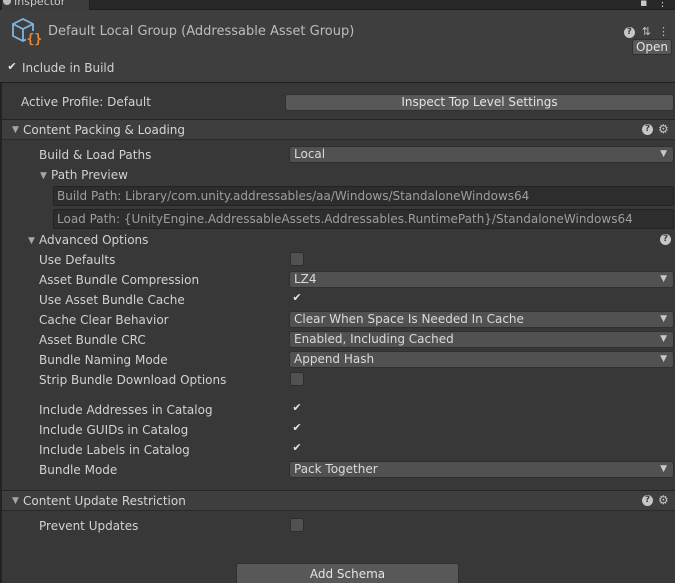 The width and height of the screenshot is (675, 583). What do you see at coordinates (103, 360) in the screenshot?
I see `bundle-naming-mode-label: Bundle Naming Mode` at bounding box center [103, 360].